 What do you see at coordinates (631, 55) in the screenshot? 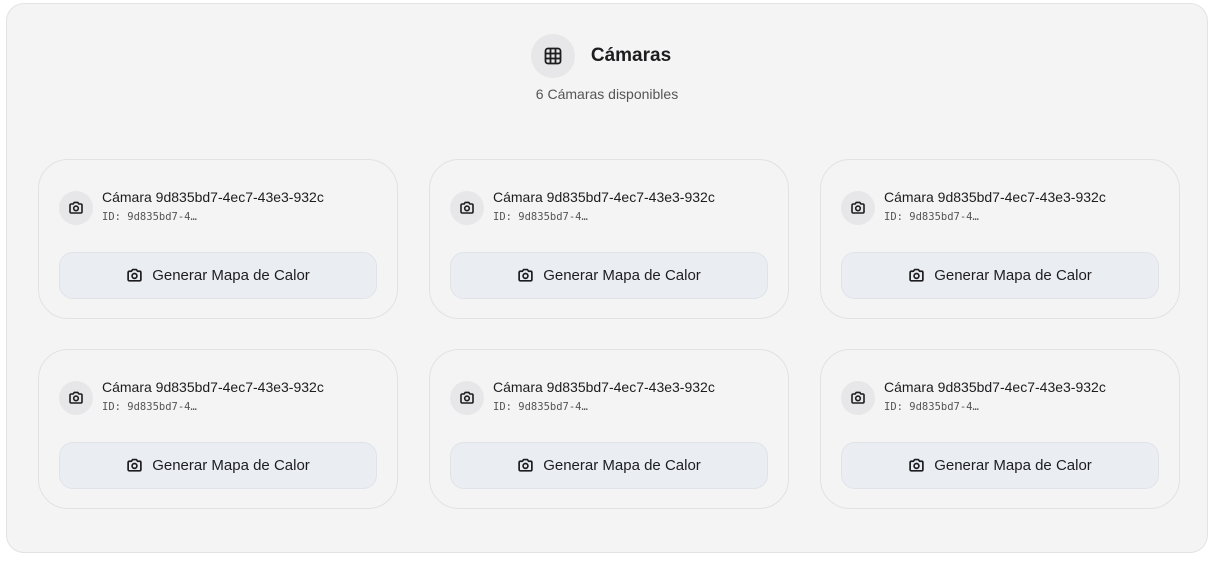
I see `page-title: Cámaras` at bounding box center [631, 55].